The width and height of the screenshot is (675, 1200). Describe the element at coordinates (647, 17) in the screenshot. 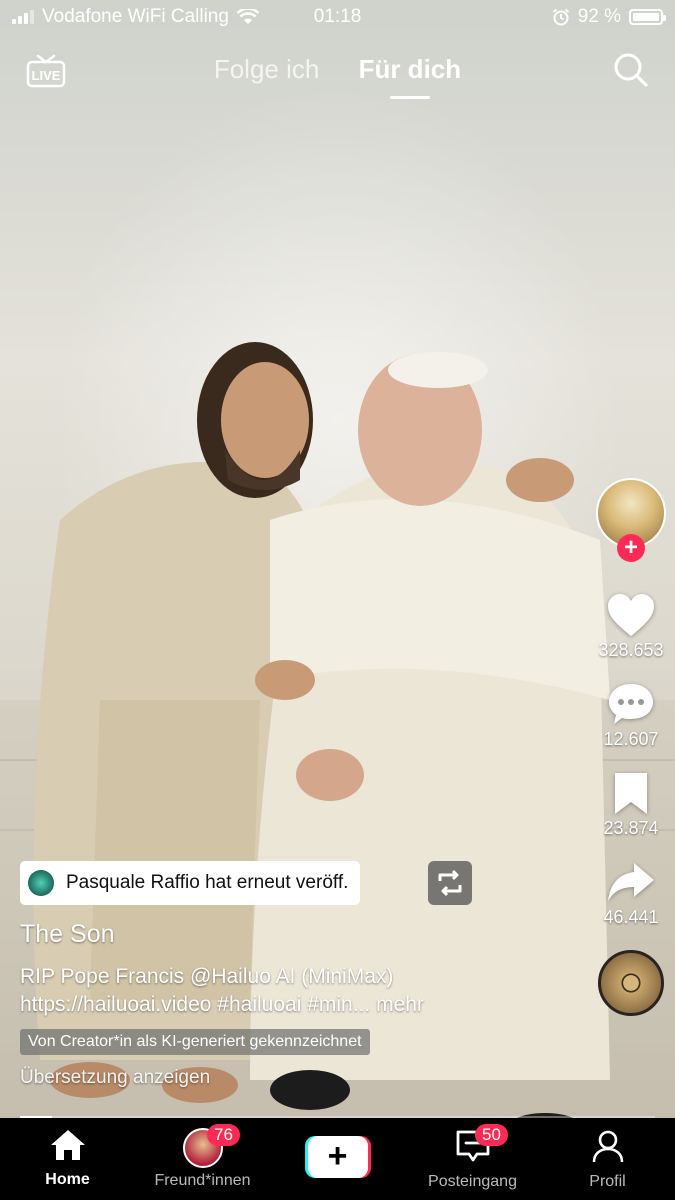

I see `battery-icon` at that location.